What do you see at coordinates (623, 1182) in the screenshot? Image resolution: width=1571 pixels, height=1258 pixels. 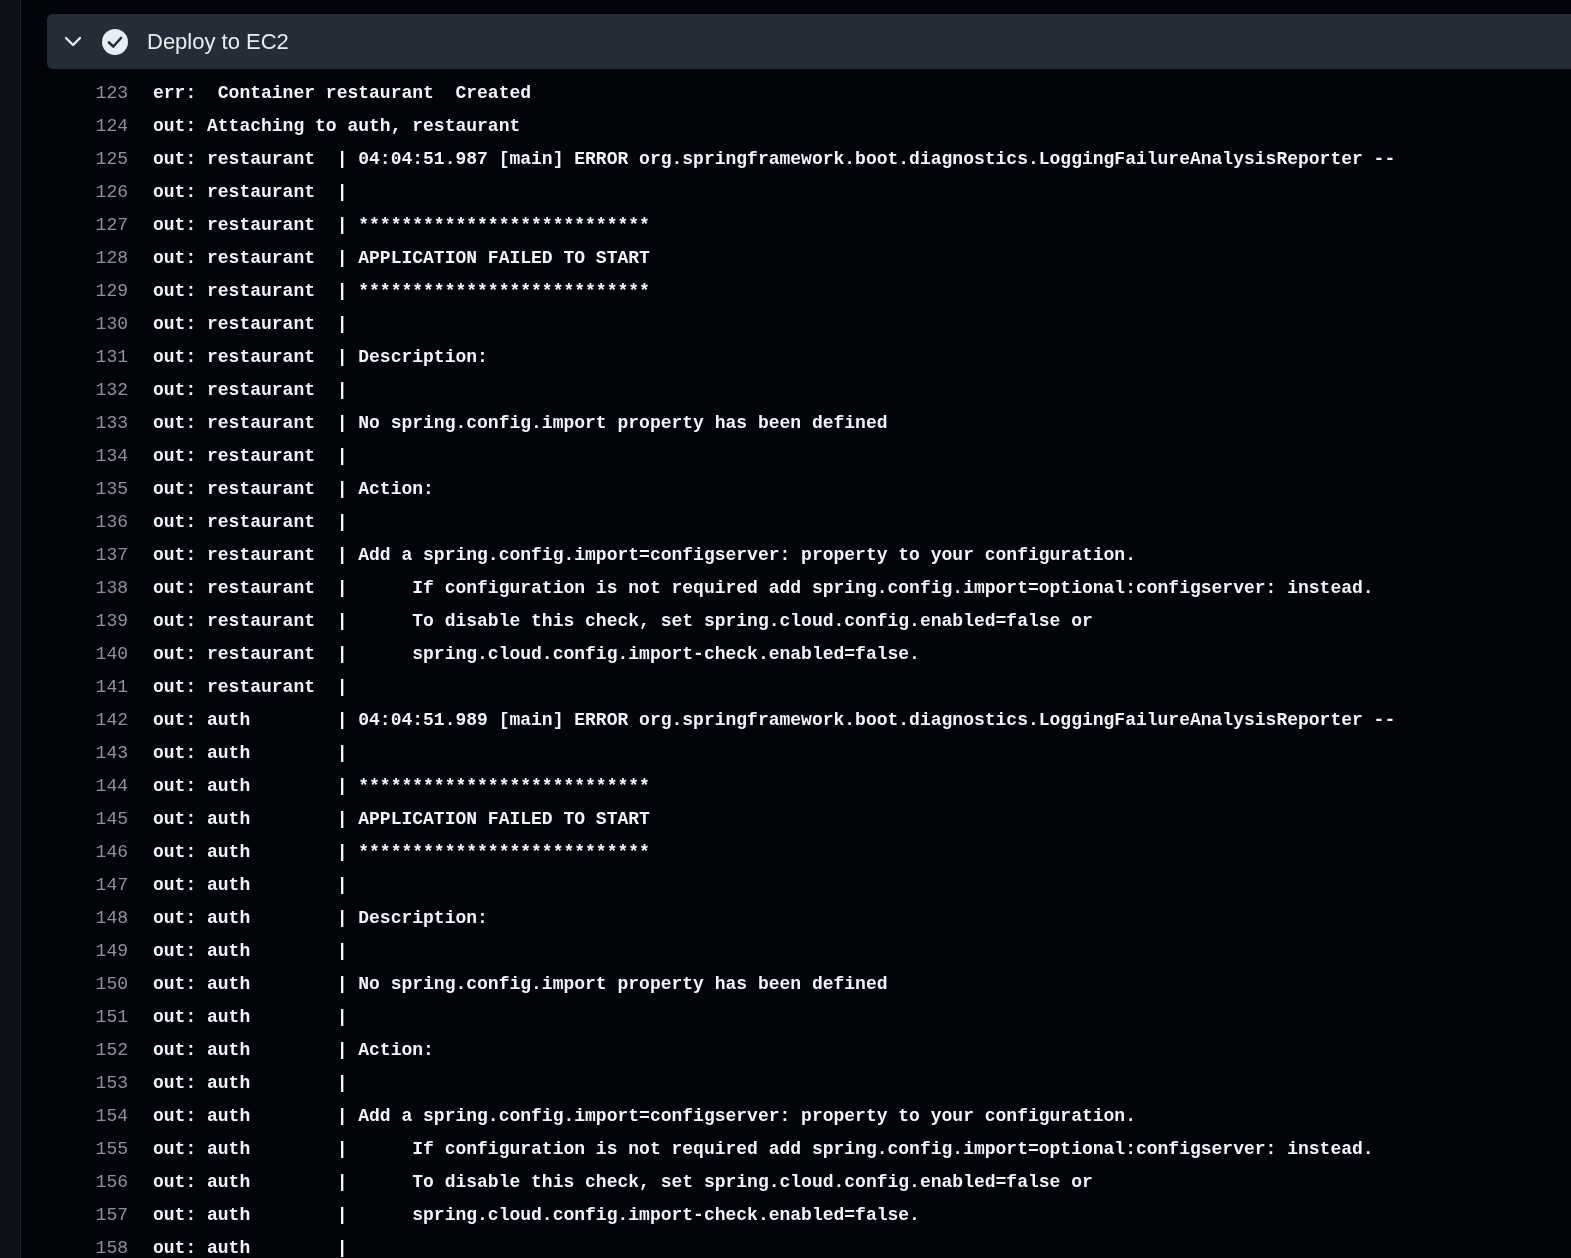 I see `log-line: out: auth | To disable this check, set spring.cloud.config.enabled=false or` at bounding box center [623, 1182].